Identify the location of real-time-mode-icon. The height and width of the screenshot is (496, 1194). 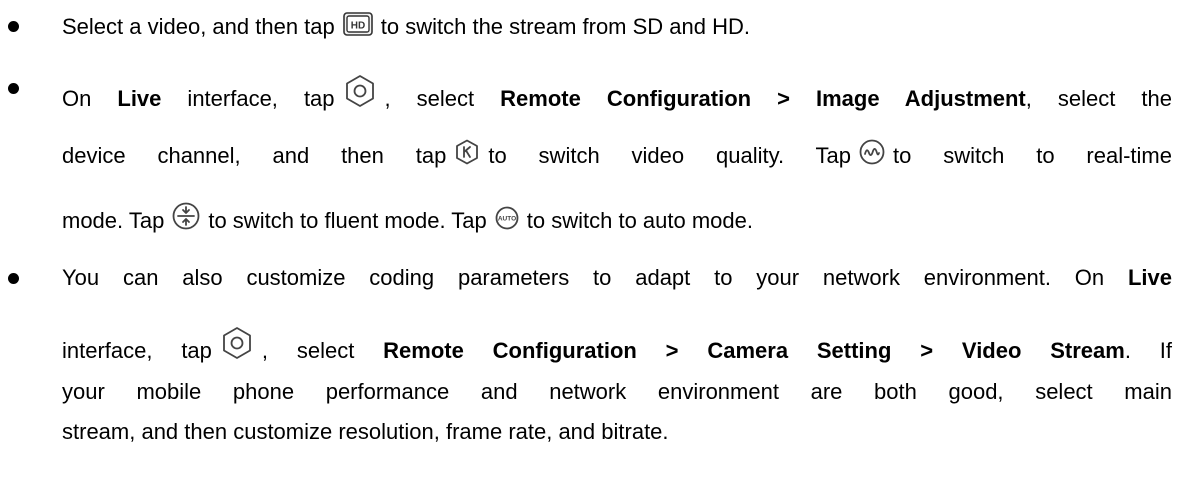
(872, 152).